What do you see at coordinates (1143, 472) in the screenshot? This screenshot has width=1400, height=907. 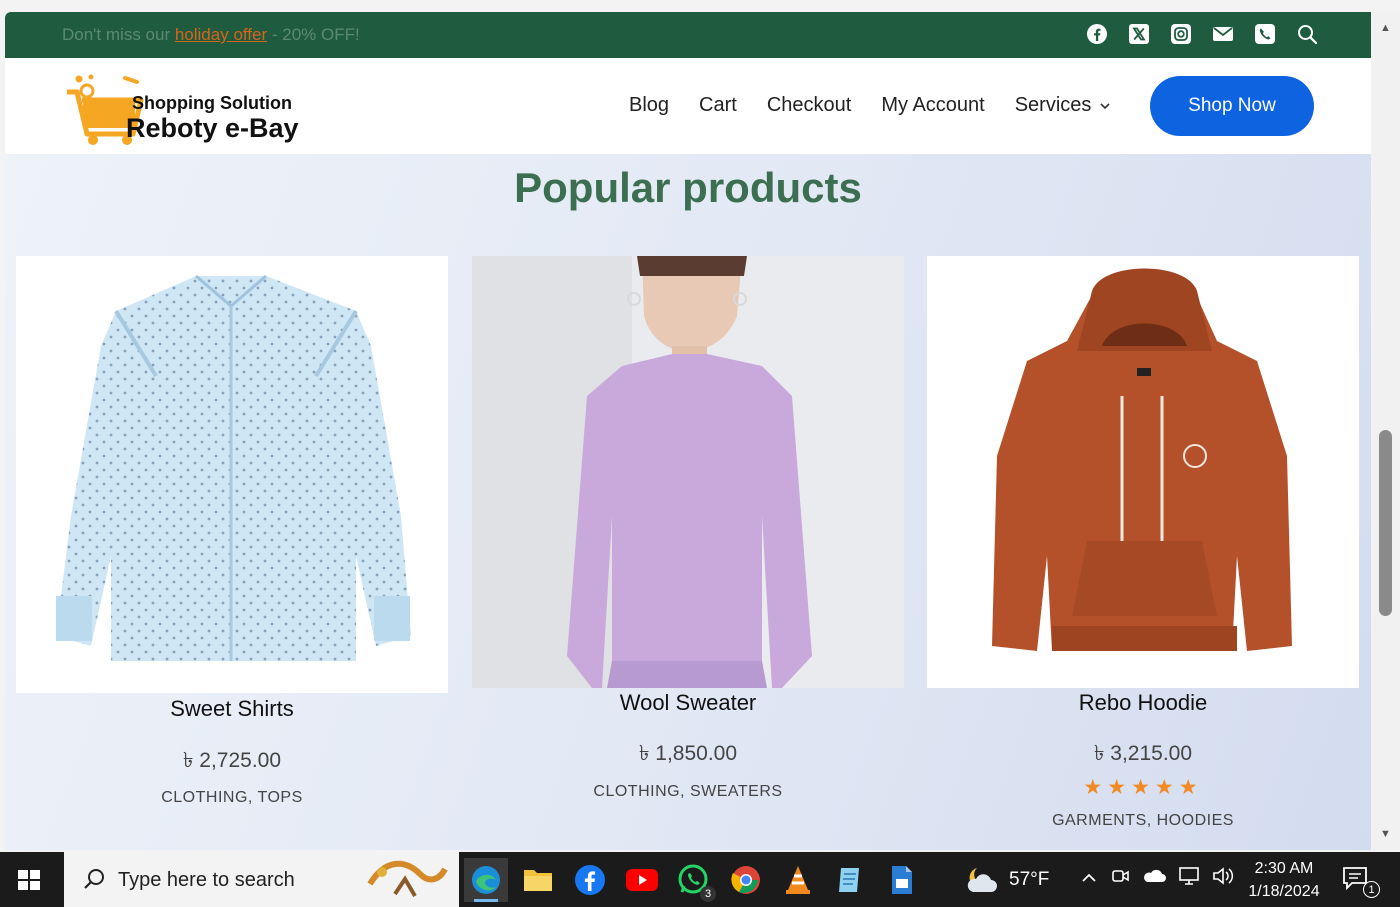 I see `product-image-hoodie` at bounding box center [1143, 472].